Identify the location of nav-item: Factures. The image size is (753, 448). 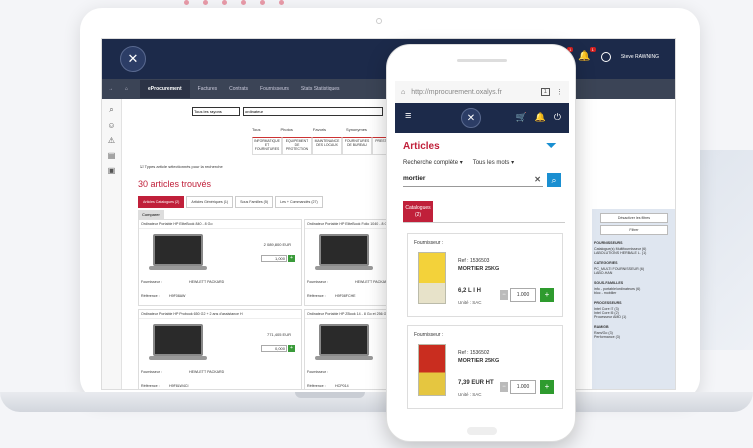
(207, 89).